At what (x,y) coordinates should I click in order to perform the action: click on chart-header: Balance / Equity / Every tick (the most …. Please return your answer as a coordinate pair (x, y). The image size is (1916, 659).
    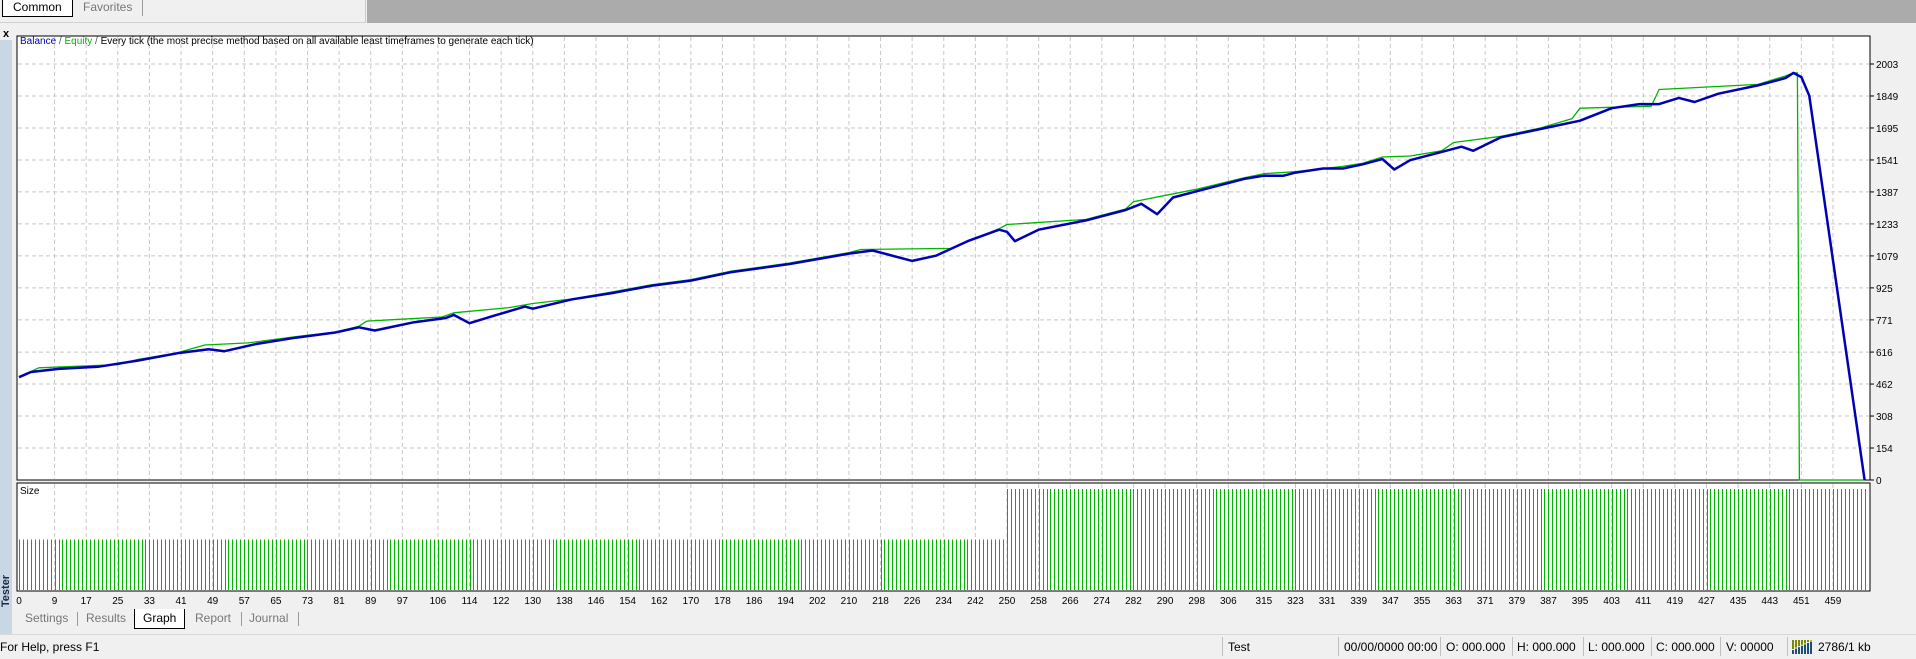
    Looking at the image, I should click on (277, 41).